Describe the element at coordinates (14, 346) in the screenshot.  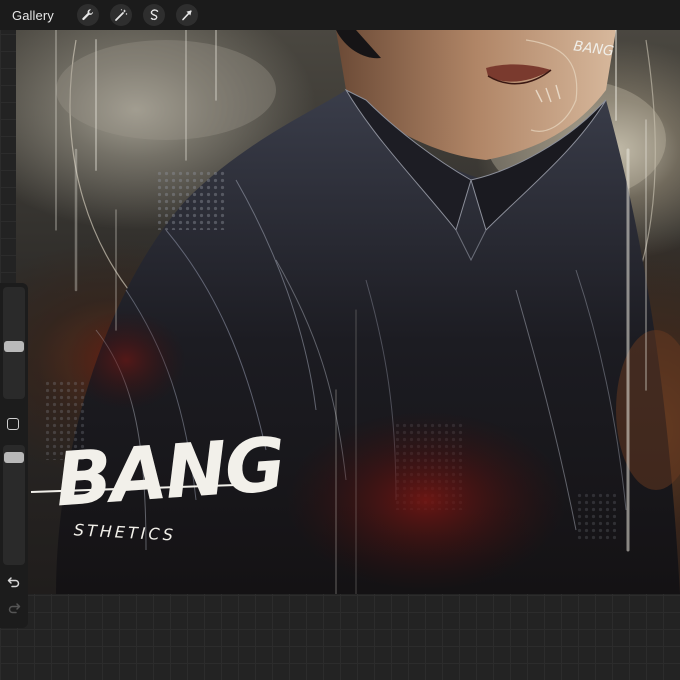
I see `brush-size-thumb` at that location.